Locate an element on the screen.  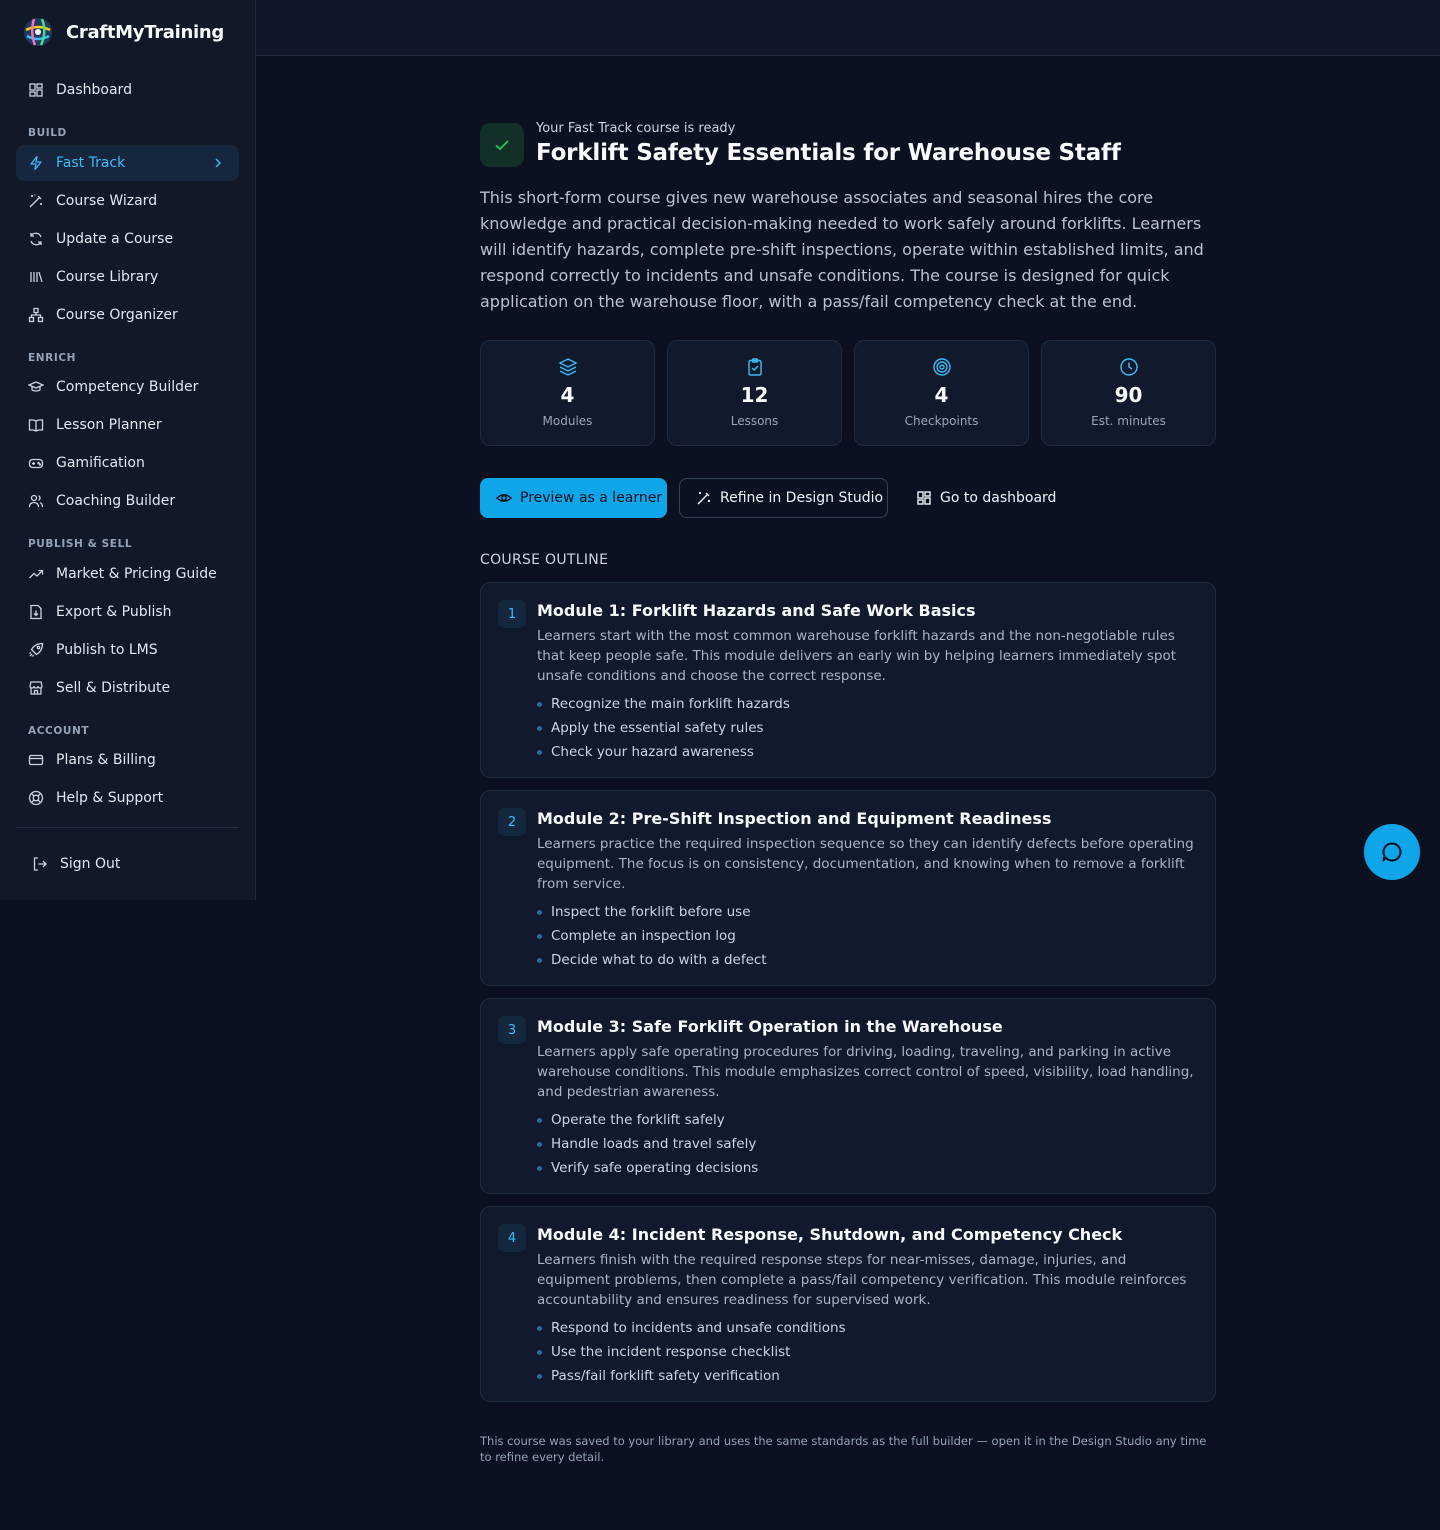
lightning-icon is located at coordinates (36, 163).